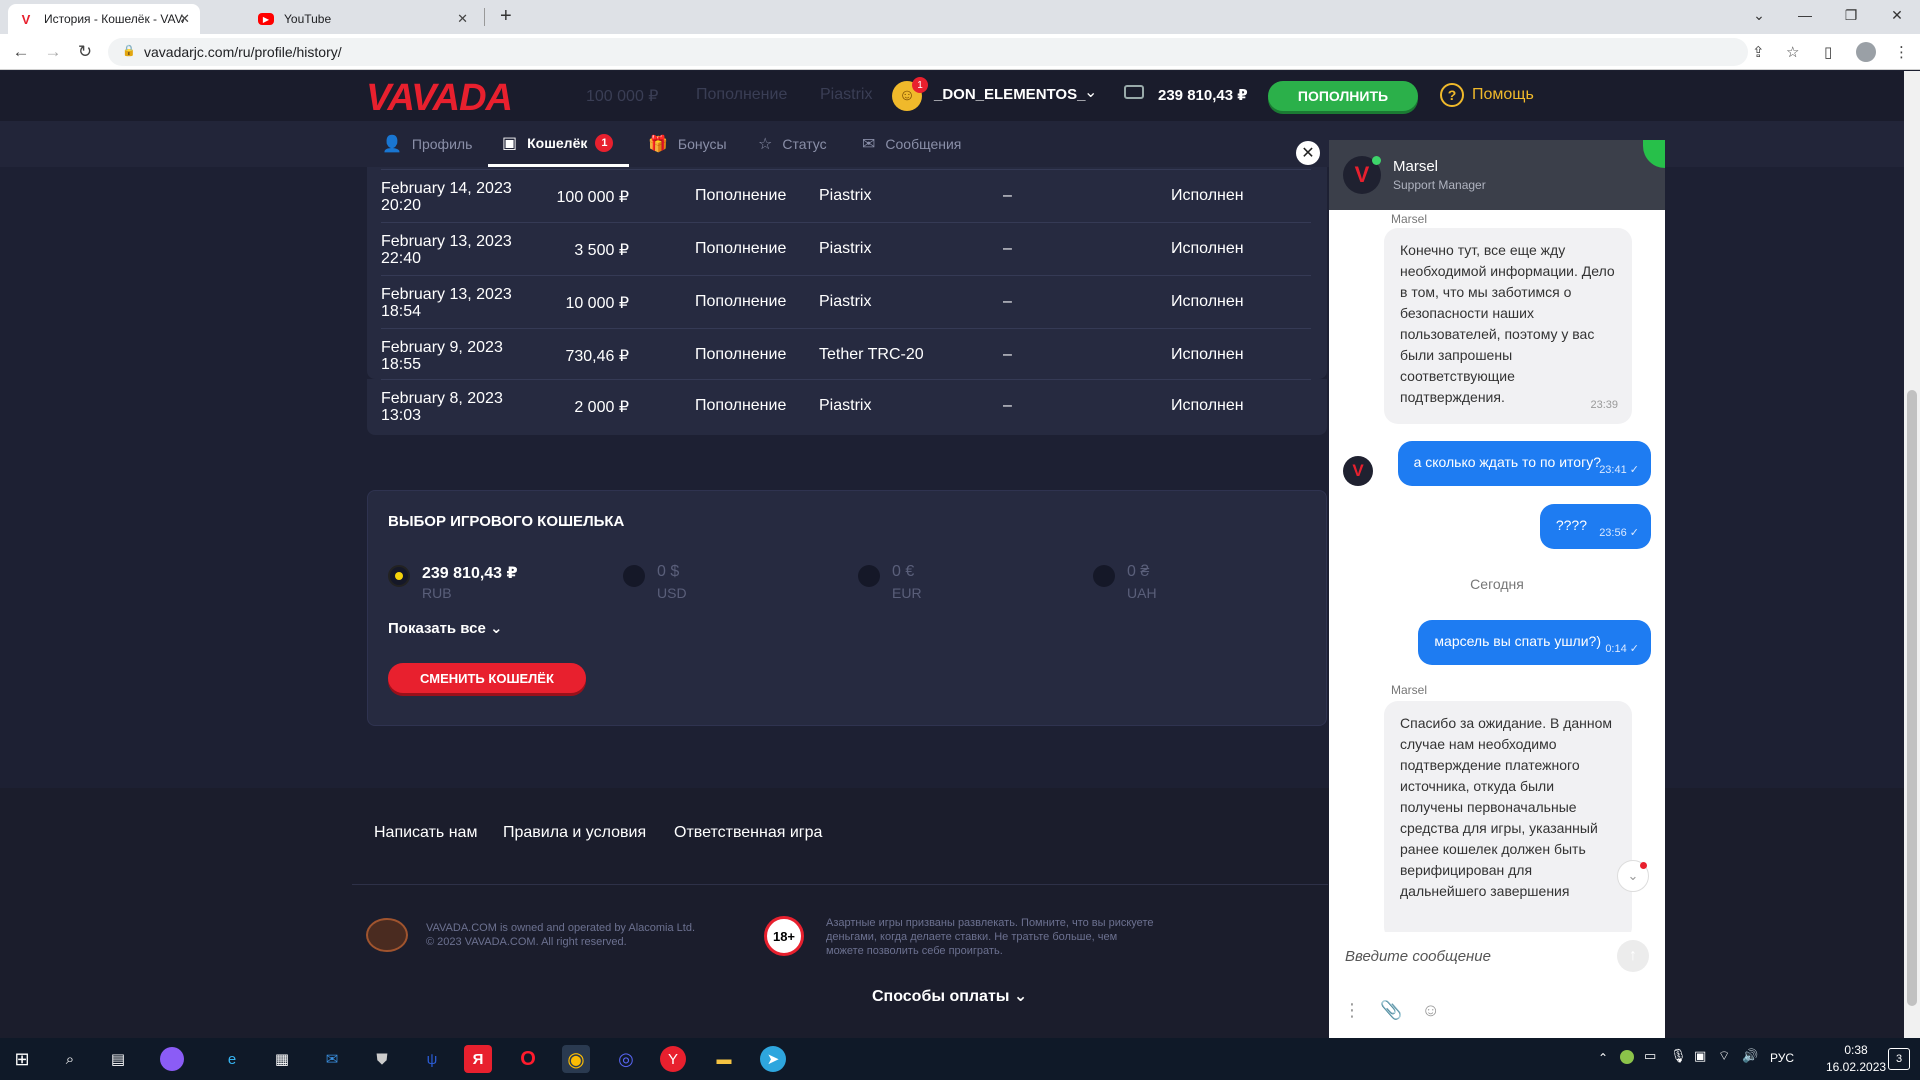 Image resolution: width=1920 pixels, height=1080 pixels. I want to click on tab-status: ☆ Статус, so click(792, 144).